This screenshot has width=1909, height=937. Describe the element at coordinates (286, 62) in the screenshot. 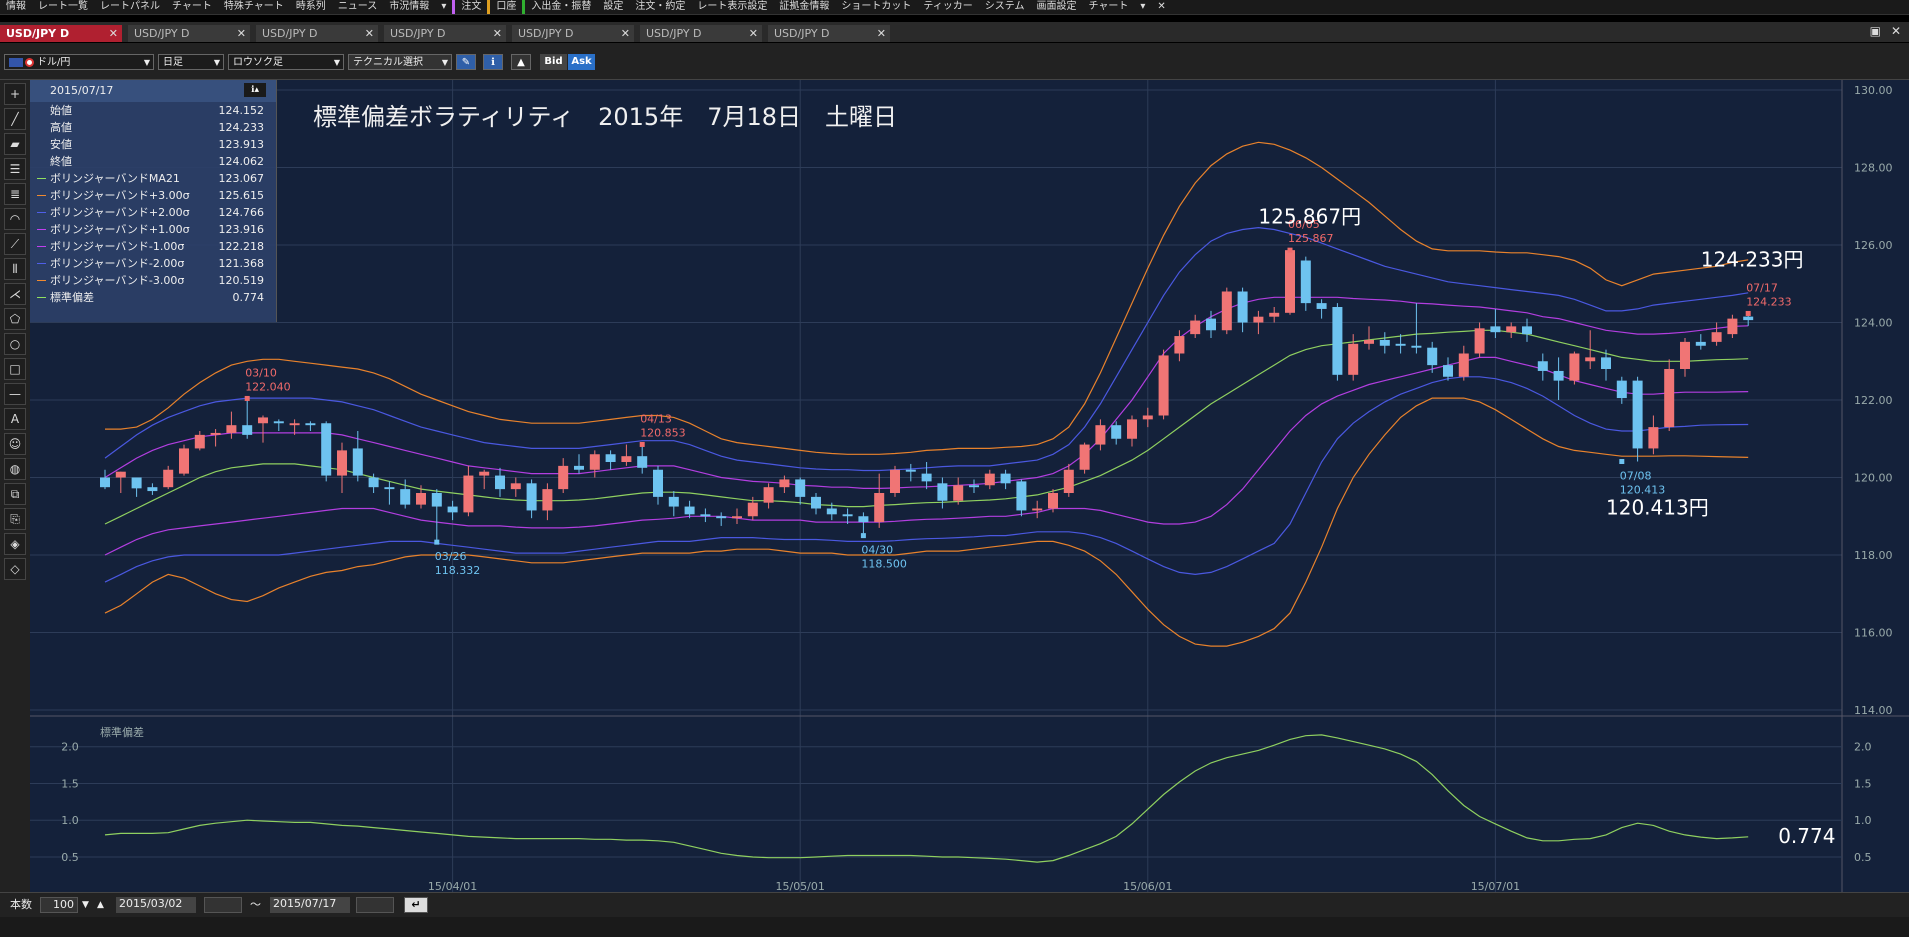

I see `chart-type-select: ロウソク足 ▼` at that location.